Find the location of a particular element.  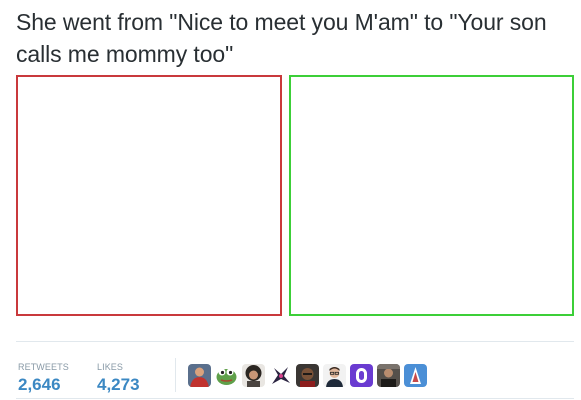

liker-avatars is located at coordinates (307, 375).